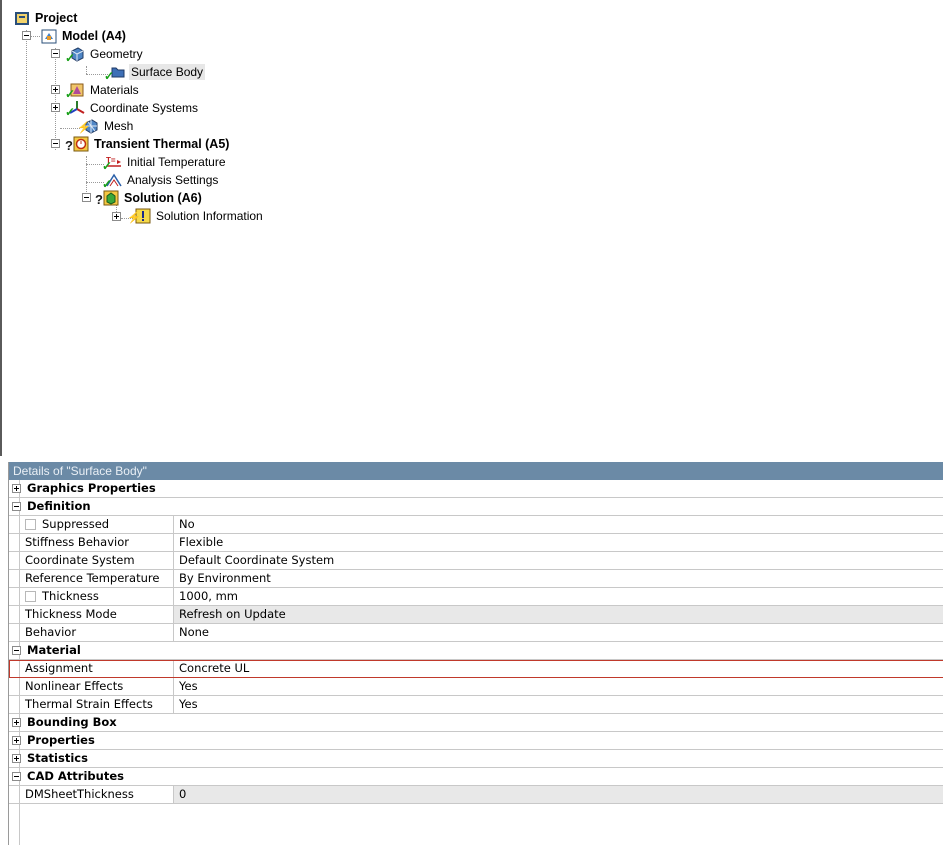 The image size is (943, 845). I want to click on property-row-dmsheetthickness: DMSheetThickness 0, so click(476, 795).